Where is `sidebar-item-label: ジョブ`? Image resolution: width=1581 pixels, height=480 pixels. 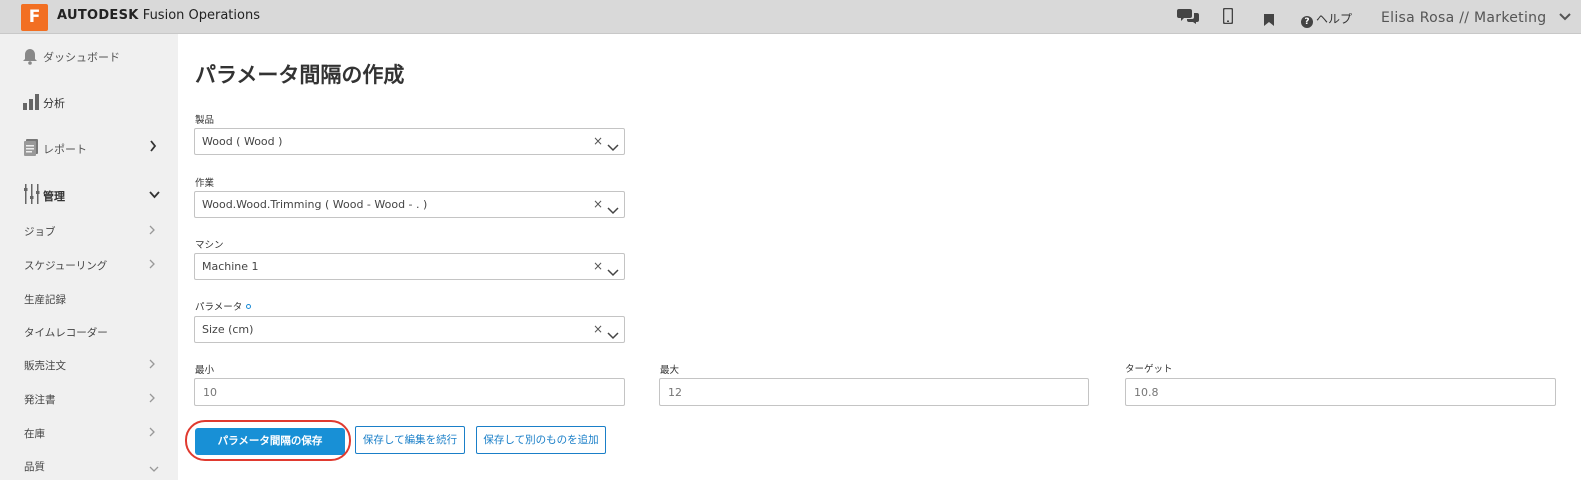
sidebar-item-label: ジョブ is located at coordinates (40, 232).